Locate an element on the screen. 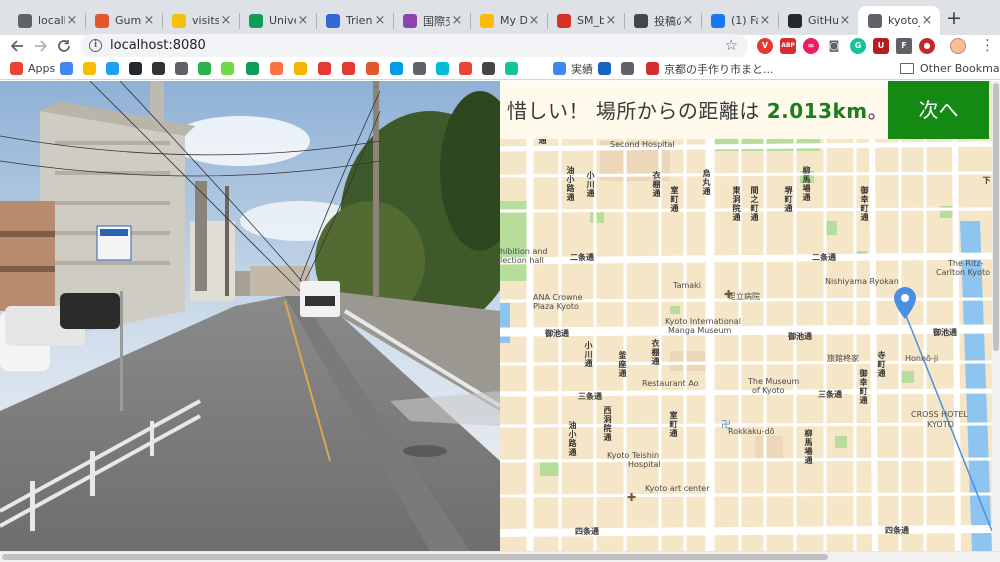 The width and height of the screenshot is (1000, 562). map-street-label: 衣棚通 is located at coordinates (655, 352).